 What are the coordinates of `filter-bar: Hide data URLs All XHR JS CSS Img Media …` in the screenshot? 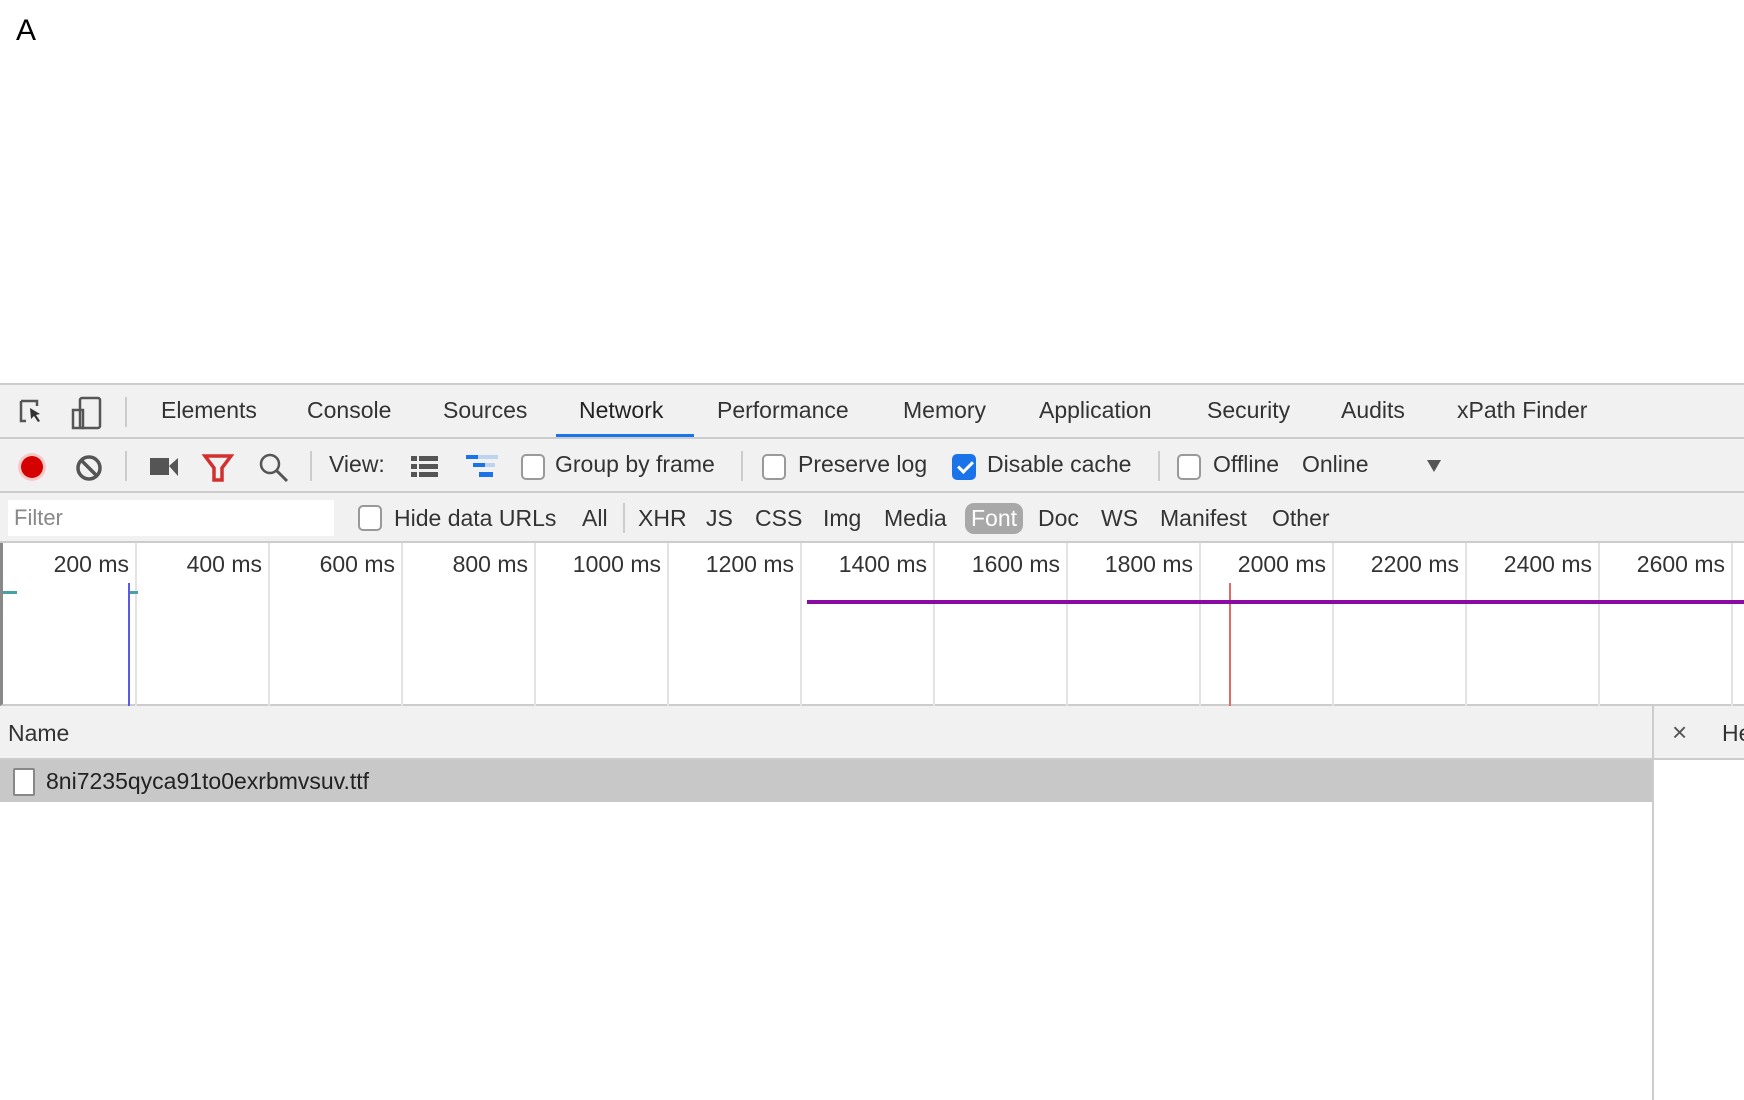 It's located at (872, 518).